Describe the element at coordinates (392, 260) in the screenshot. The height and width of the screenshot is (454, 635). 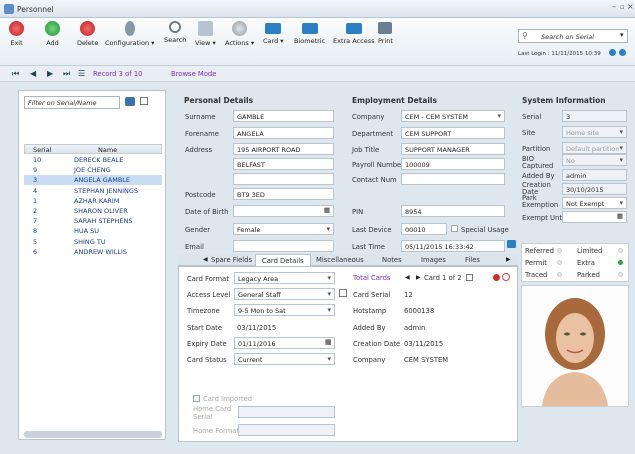
I see `tab-notes: Notes` at that location.